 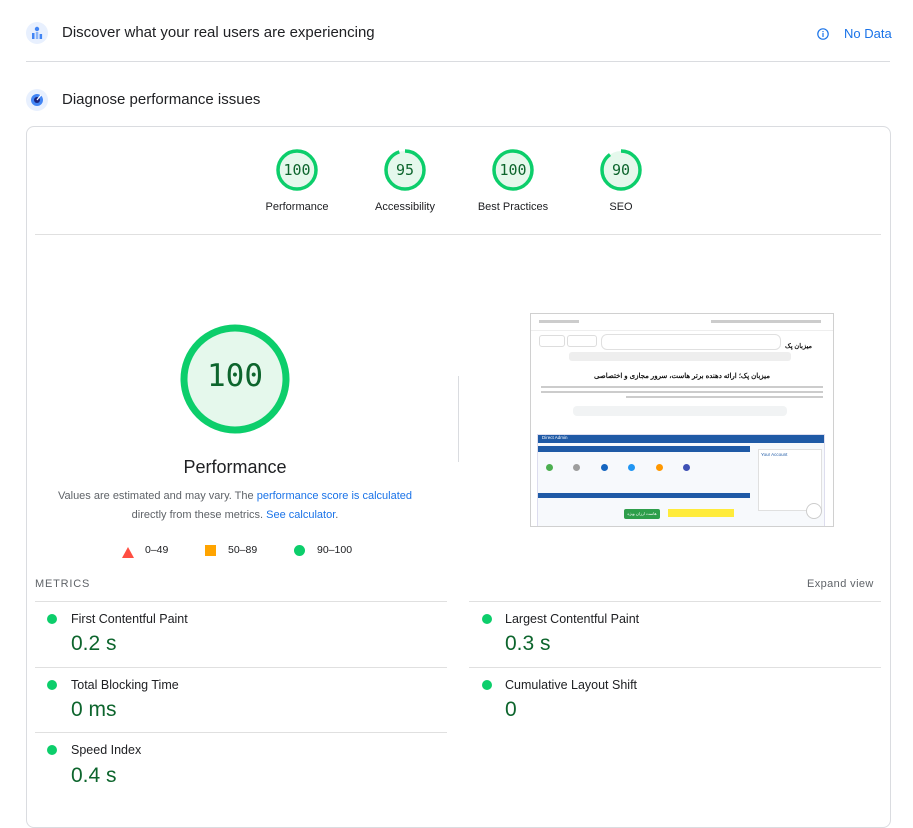 I want to click on gauge-performance: 100 Performance, so click(x=297, y=180).